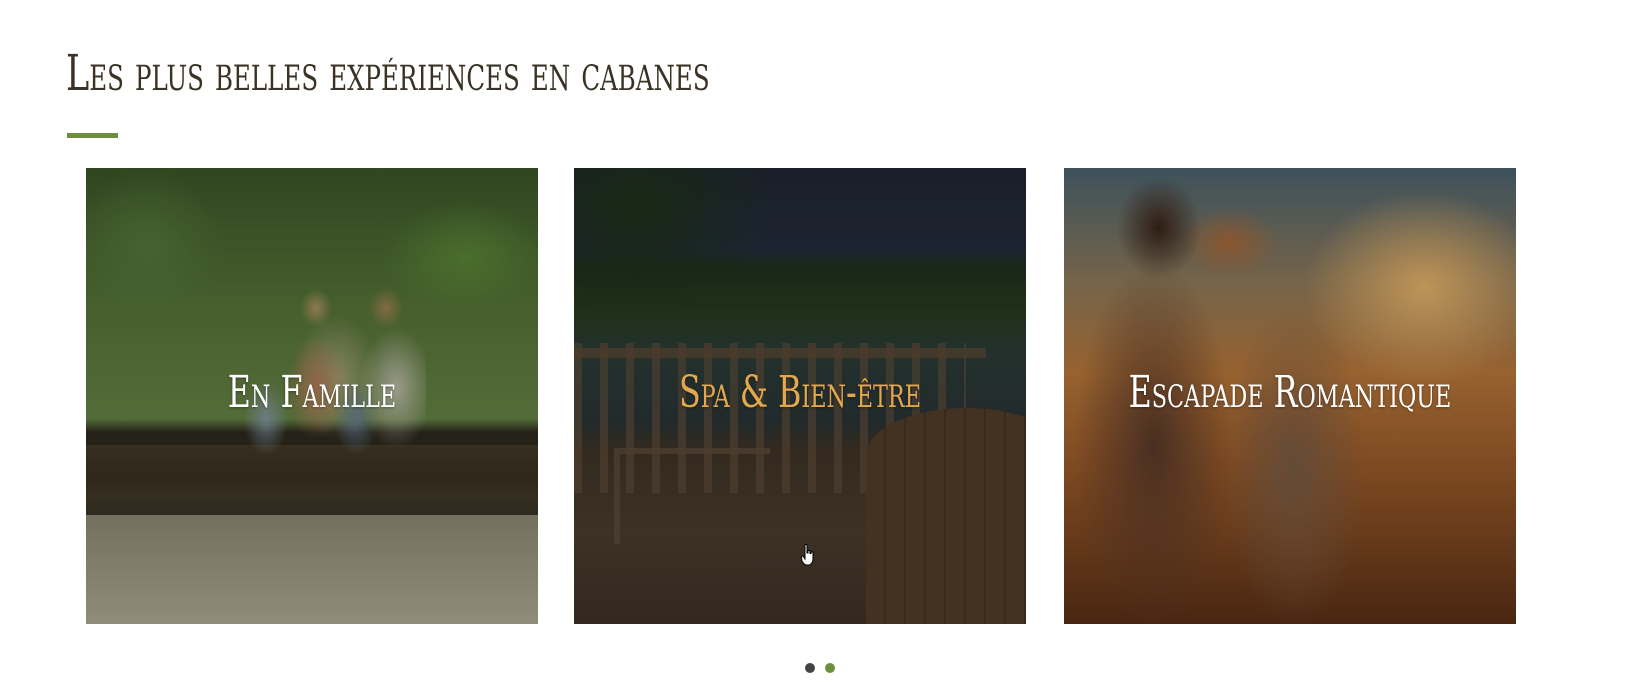 This screenshot has height=682, width=1639. I want to click on card-label-spa: Spa & Bien-être, so click(800, 392).